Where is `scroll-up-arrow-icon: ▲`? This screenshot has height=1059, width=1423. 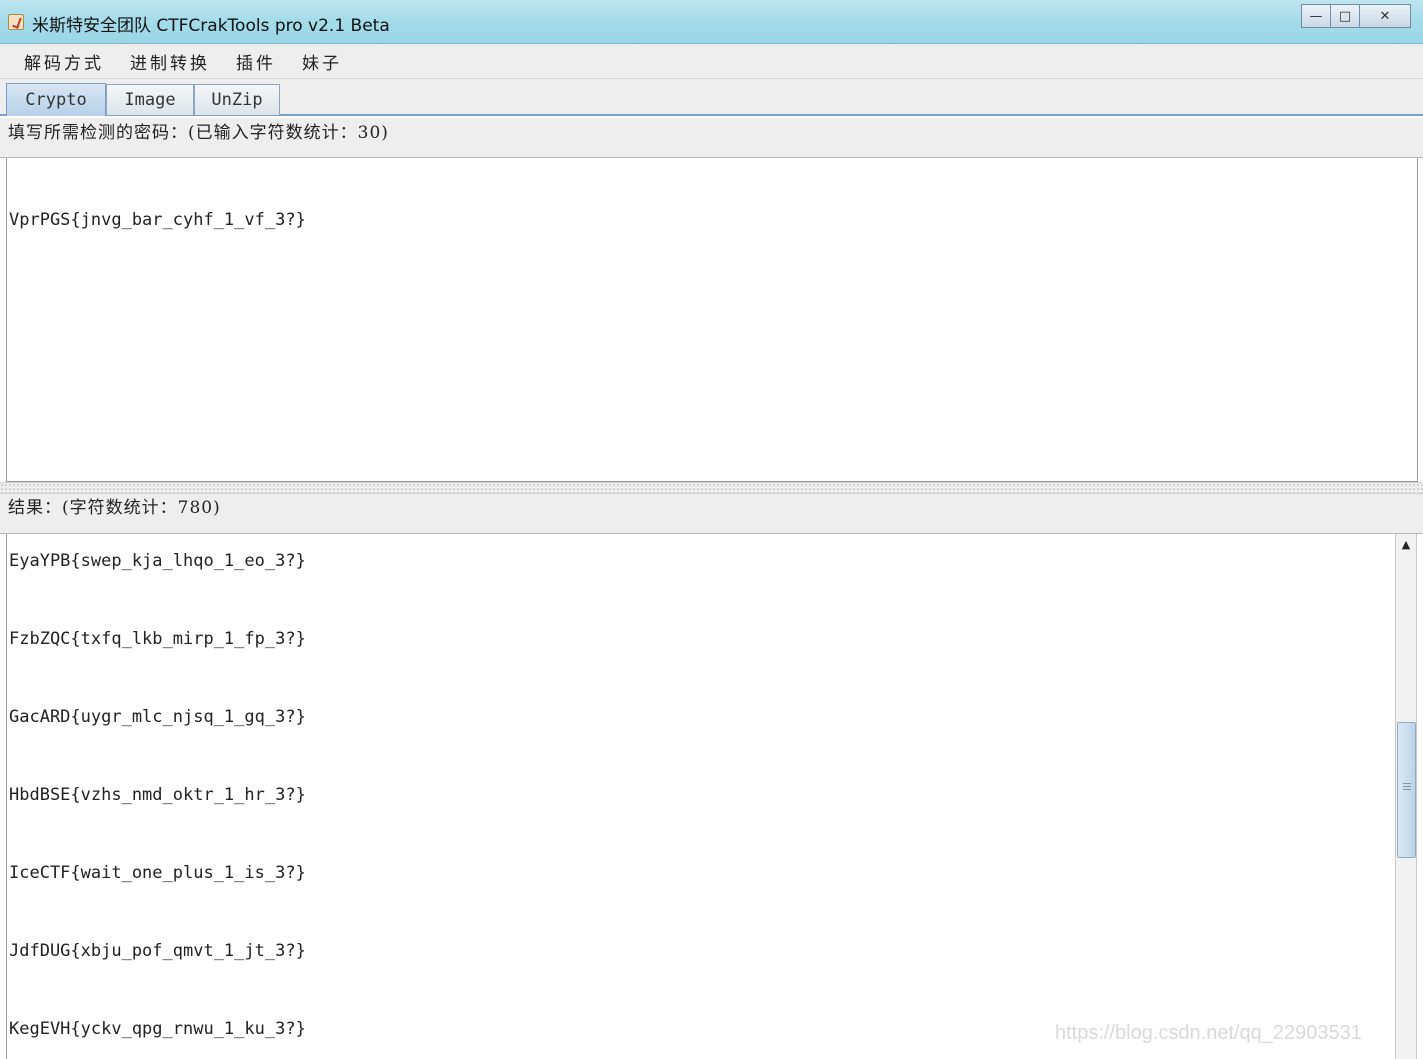 scroll-up-arrow-icon: ▲ is located at coordinates (1406, 544).